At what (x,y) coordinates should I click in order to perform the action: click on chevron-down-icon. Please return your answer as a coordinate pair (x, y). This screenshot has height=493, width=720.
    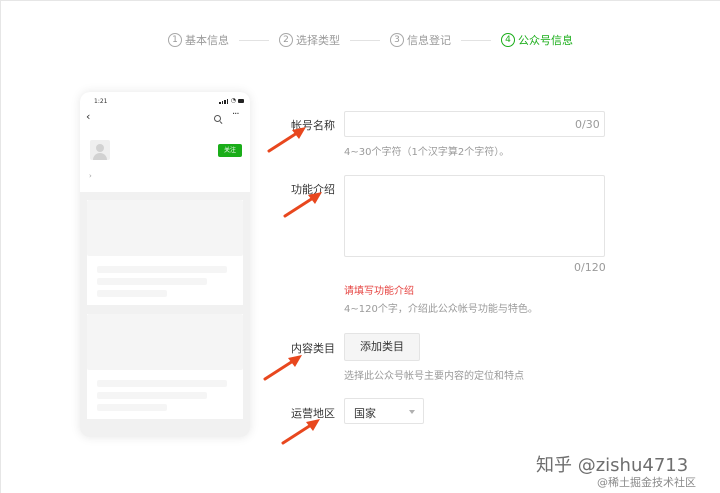
    Looking at the image, I should click on (412, 412).